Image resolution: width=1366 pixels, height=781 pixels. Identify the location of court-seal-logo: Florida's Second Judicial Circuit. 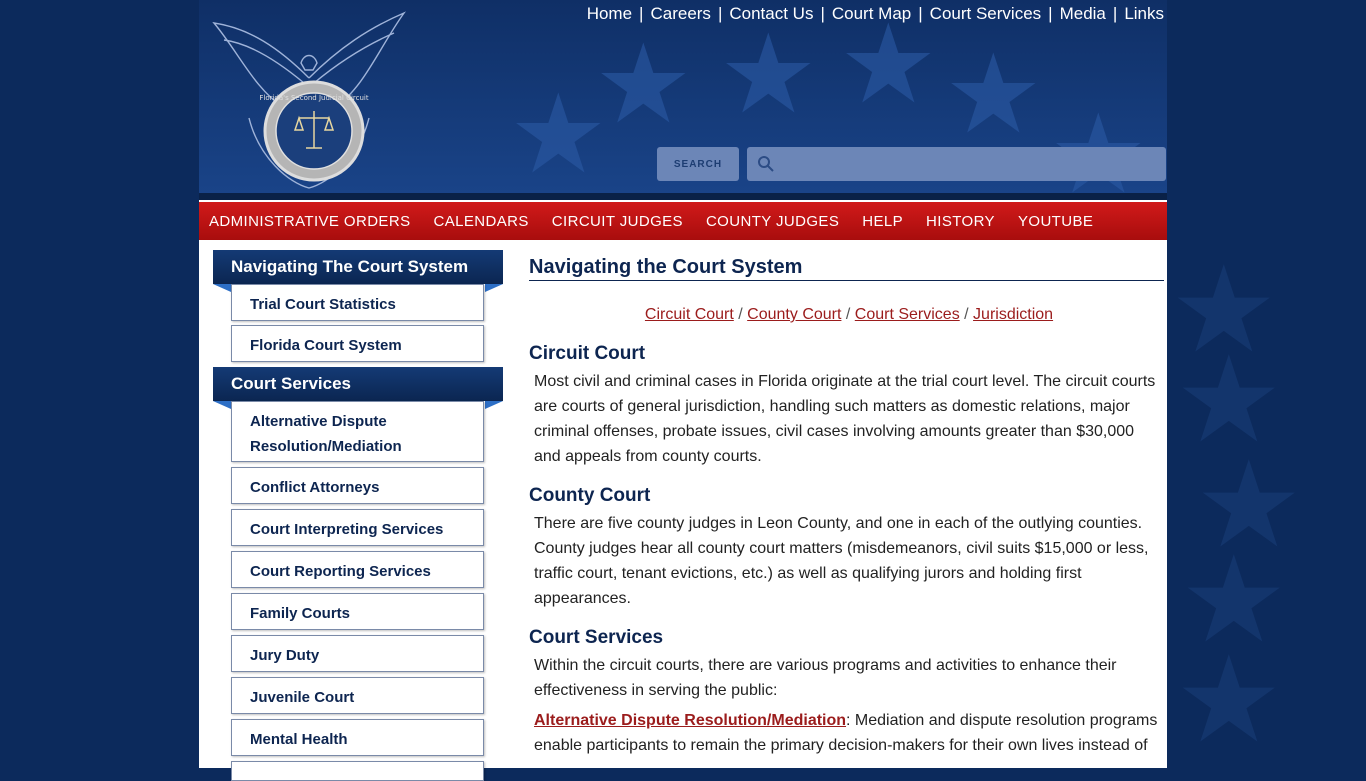
(309, 103).